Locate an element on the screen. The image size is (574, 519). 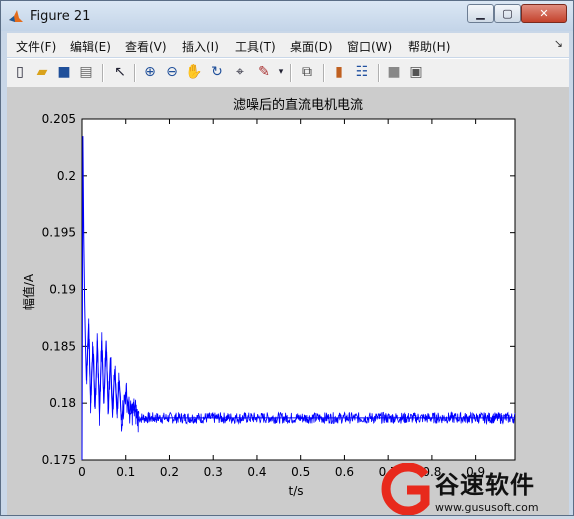
menu-dock-arrow-icon: ↘ is located at coordinates (558, 43).